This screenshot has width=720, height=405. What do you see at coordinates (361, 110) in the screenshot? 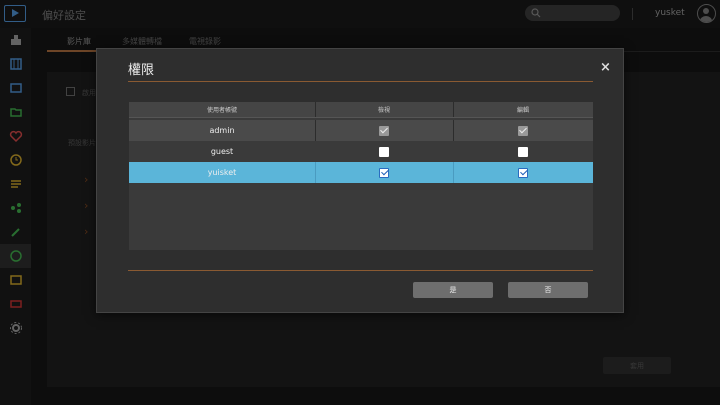
I see `table-header: 使用者帳號 檢視 編輯` at bounding box center [361, 110].